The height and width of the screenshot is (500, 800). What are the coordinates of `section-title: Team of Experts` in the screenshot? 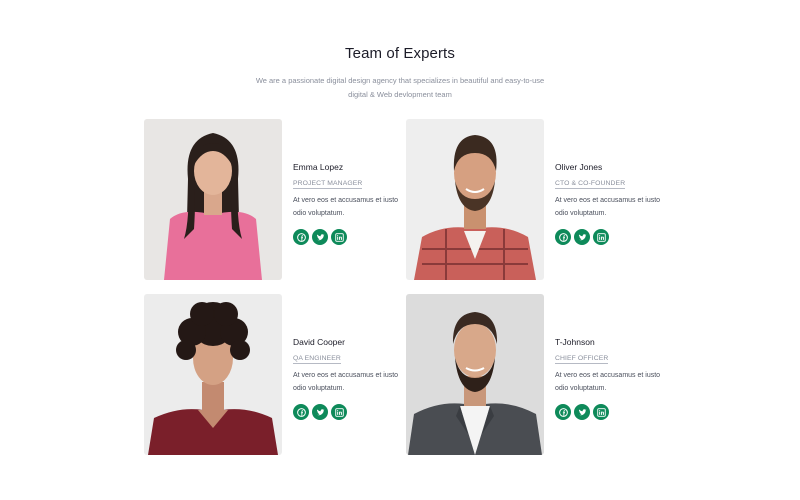 It's located at (400, 53).